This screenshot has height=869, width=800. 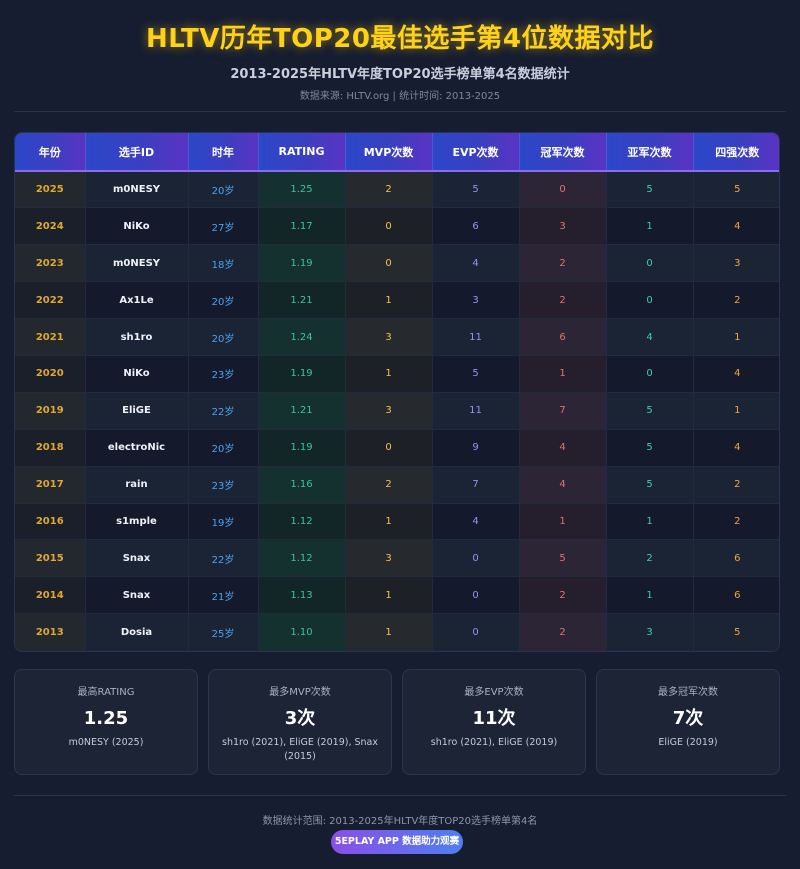 I want to click on rating-cell: 1.17, so click(x=302, y=226).